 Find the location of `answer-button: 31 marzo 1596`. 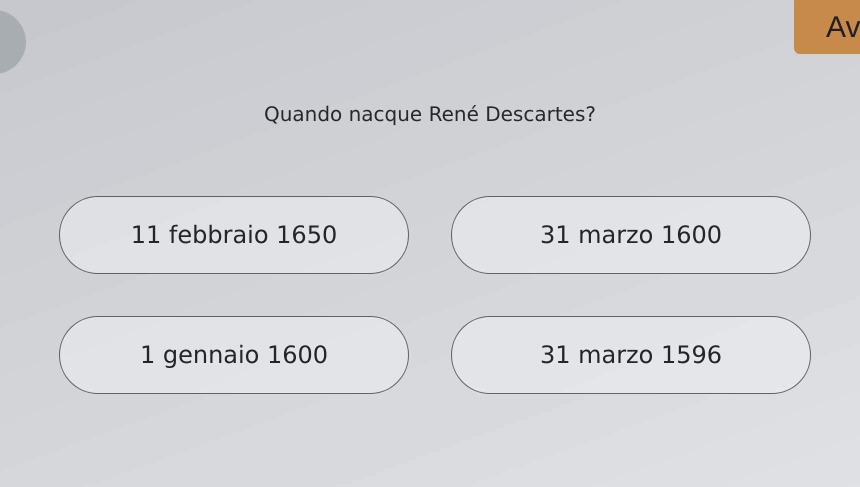

answer-button: 31 marzo 1596 is located at coordinates (631, 355).